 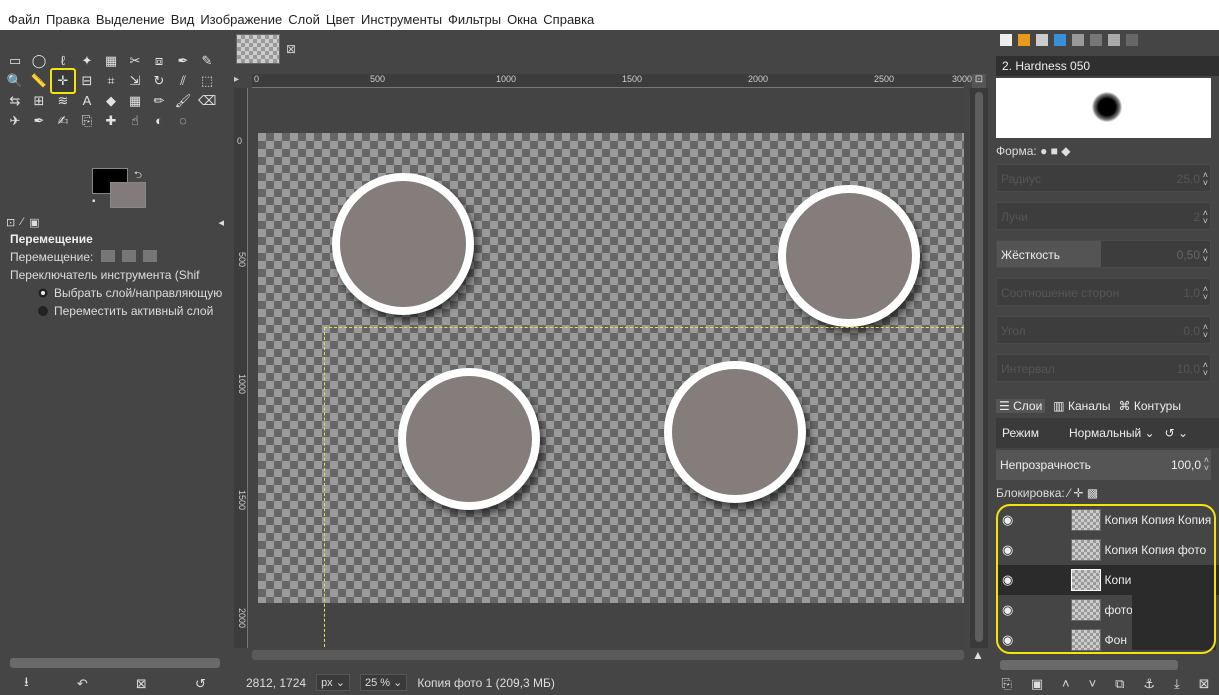 I want to click on airbrush-icon: ✈, so click(x=15, y=121).